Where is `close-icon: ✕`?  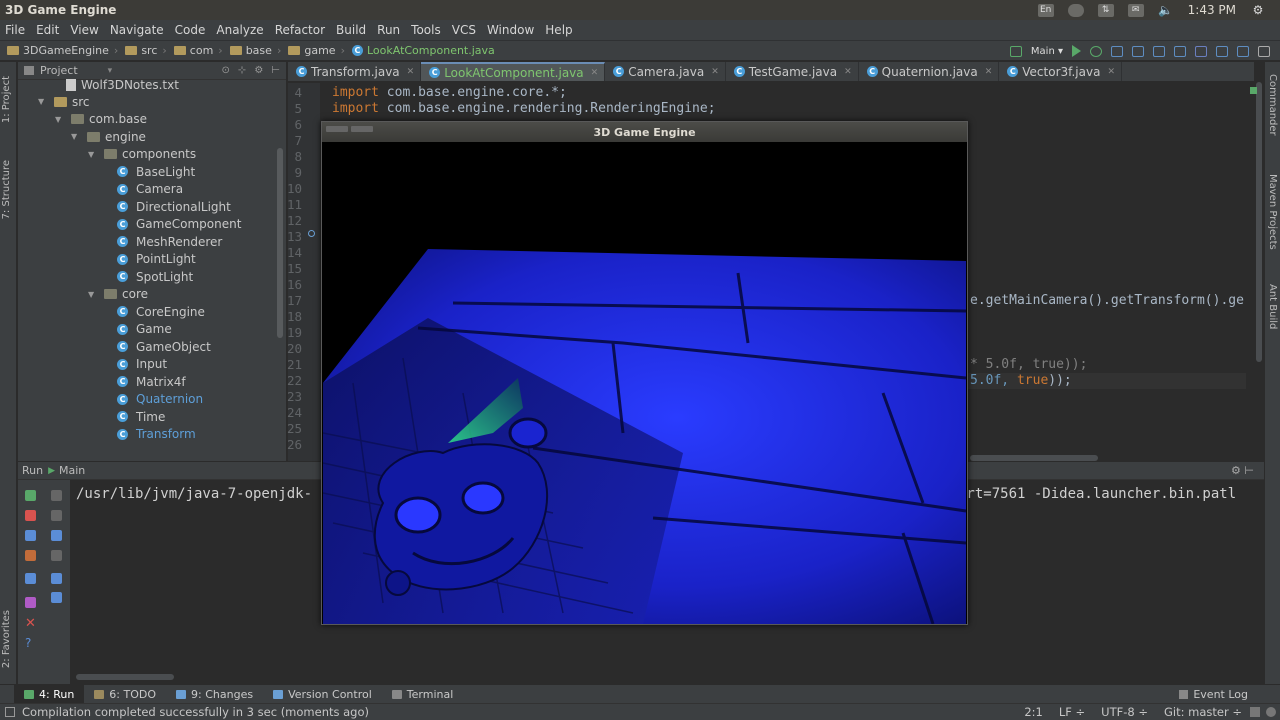 close-icon: ✕ is located at coordinates (30, 623).